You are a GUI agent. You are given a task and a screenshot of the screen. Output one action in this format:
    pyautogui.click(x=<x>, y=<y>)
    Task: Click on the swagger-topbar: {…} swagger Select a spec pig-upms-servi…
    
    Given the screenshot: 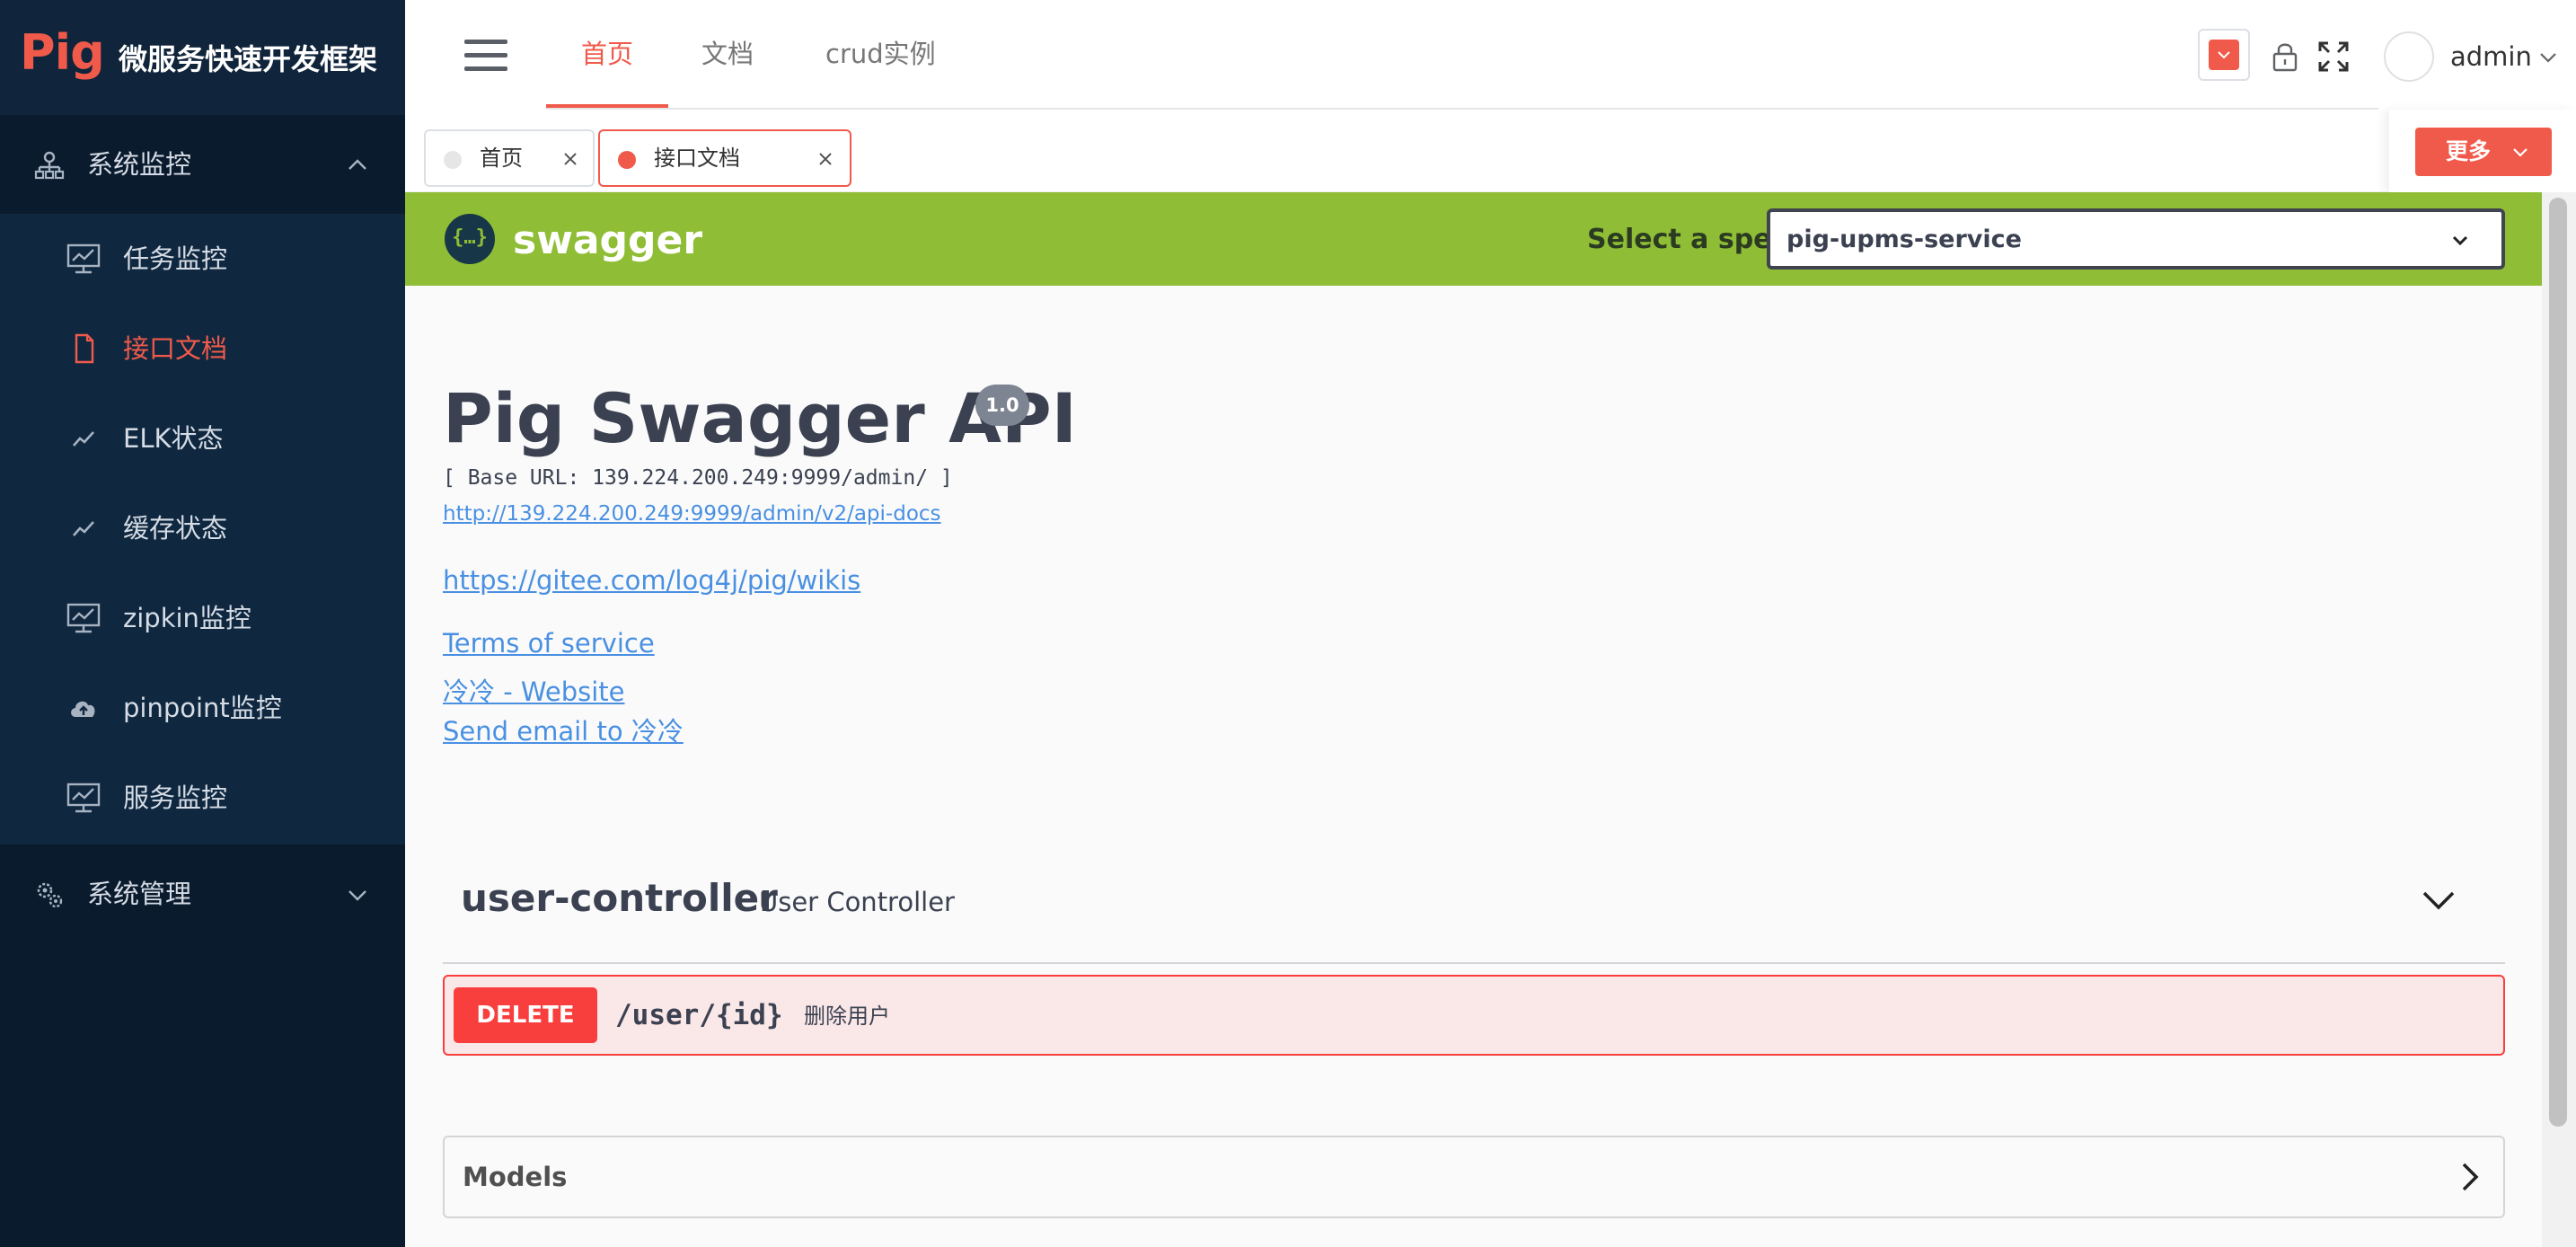 What is the action you would take?
    pyautogui.click(x=1473, y=239)
    